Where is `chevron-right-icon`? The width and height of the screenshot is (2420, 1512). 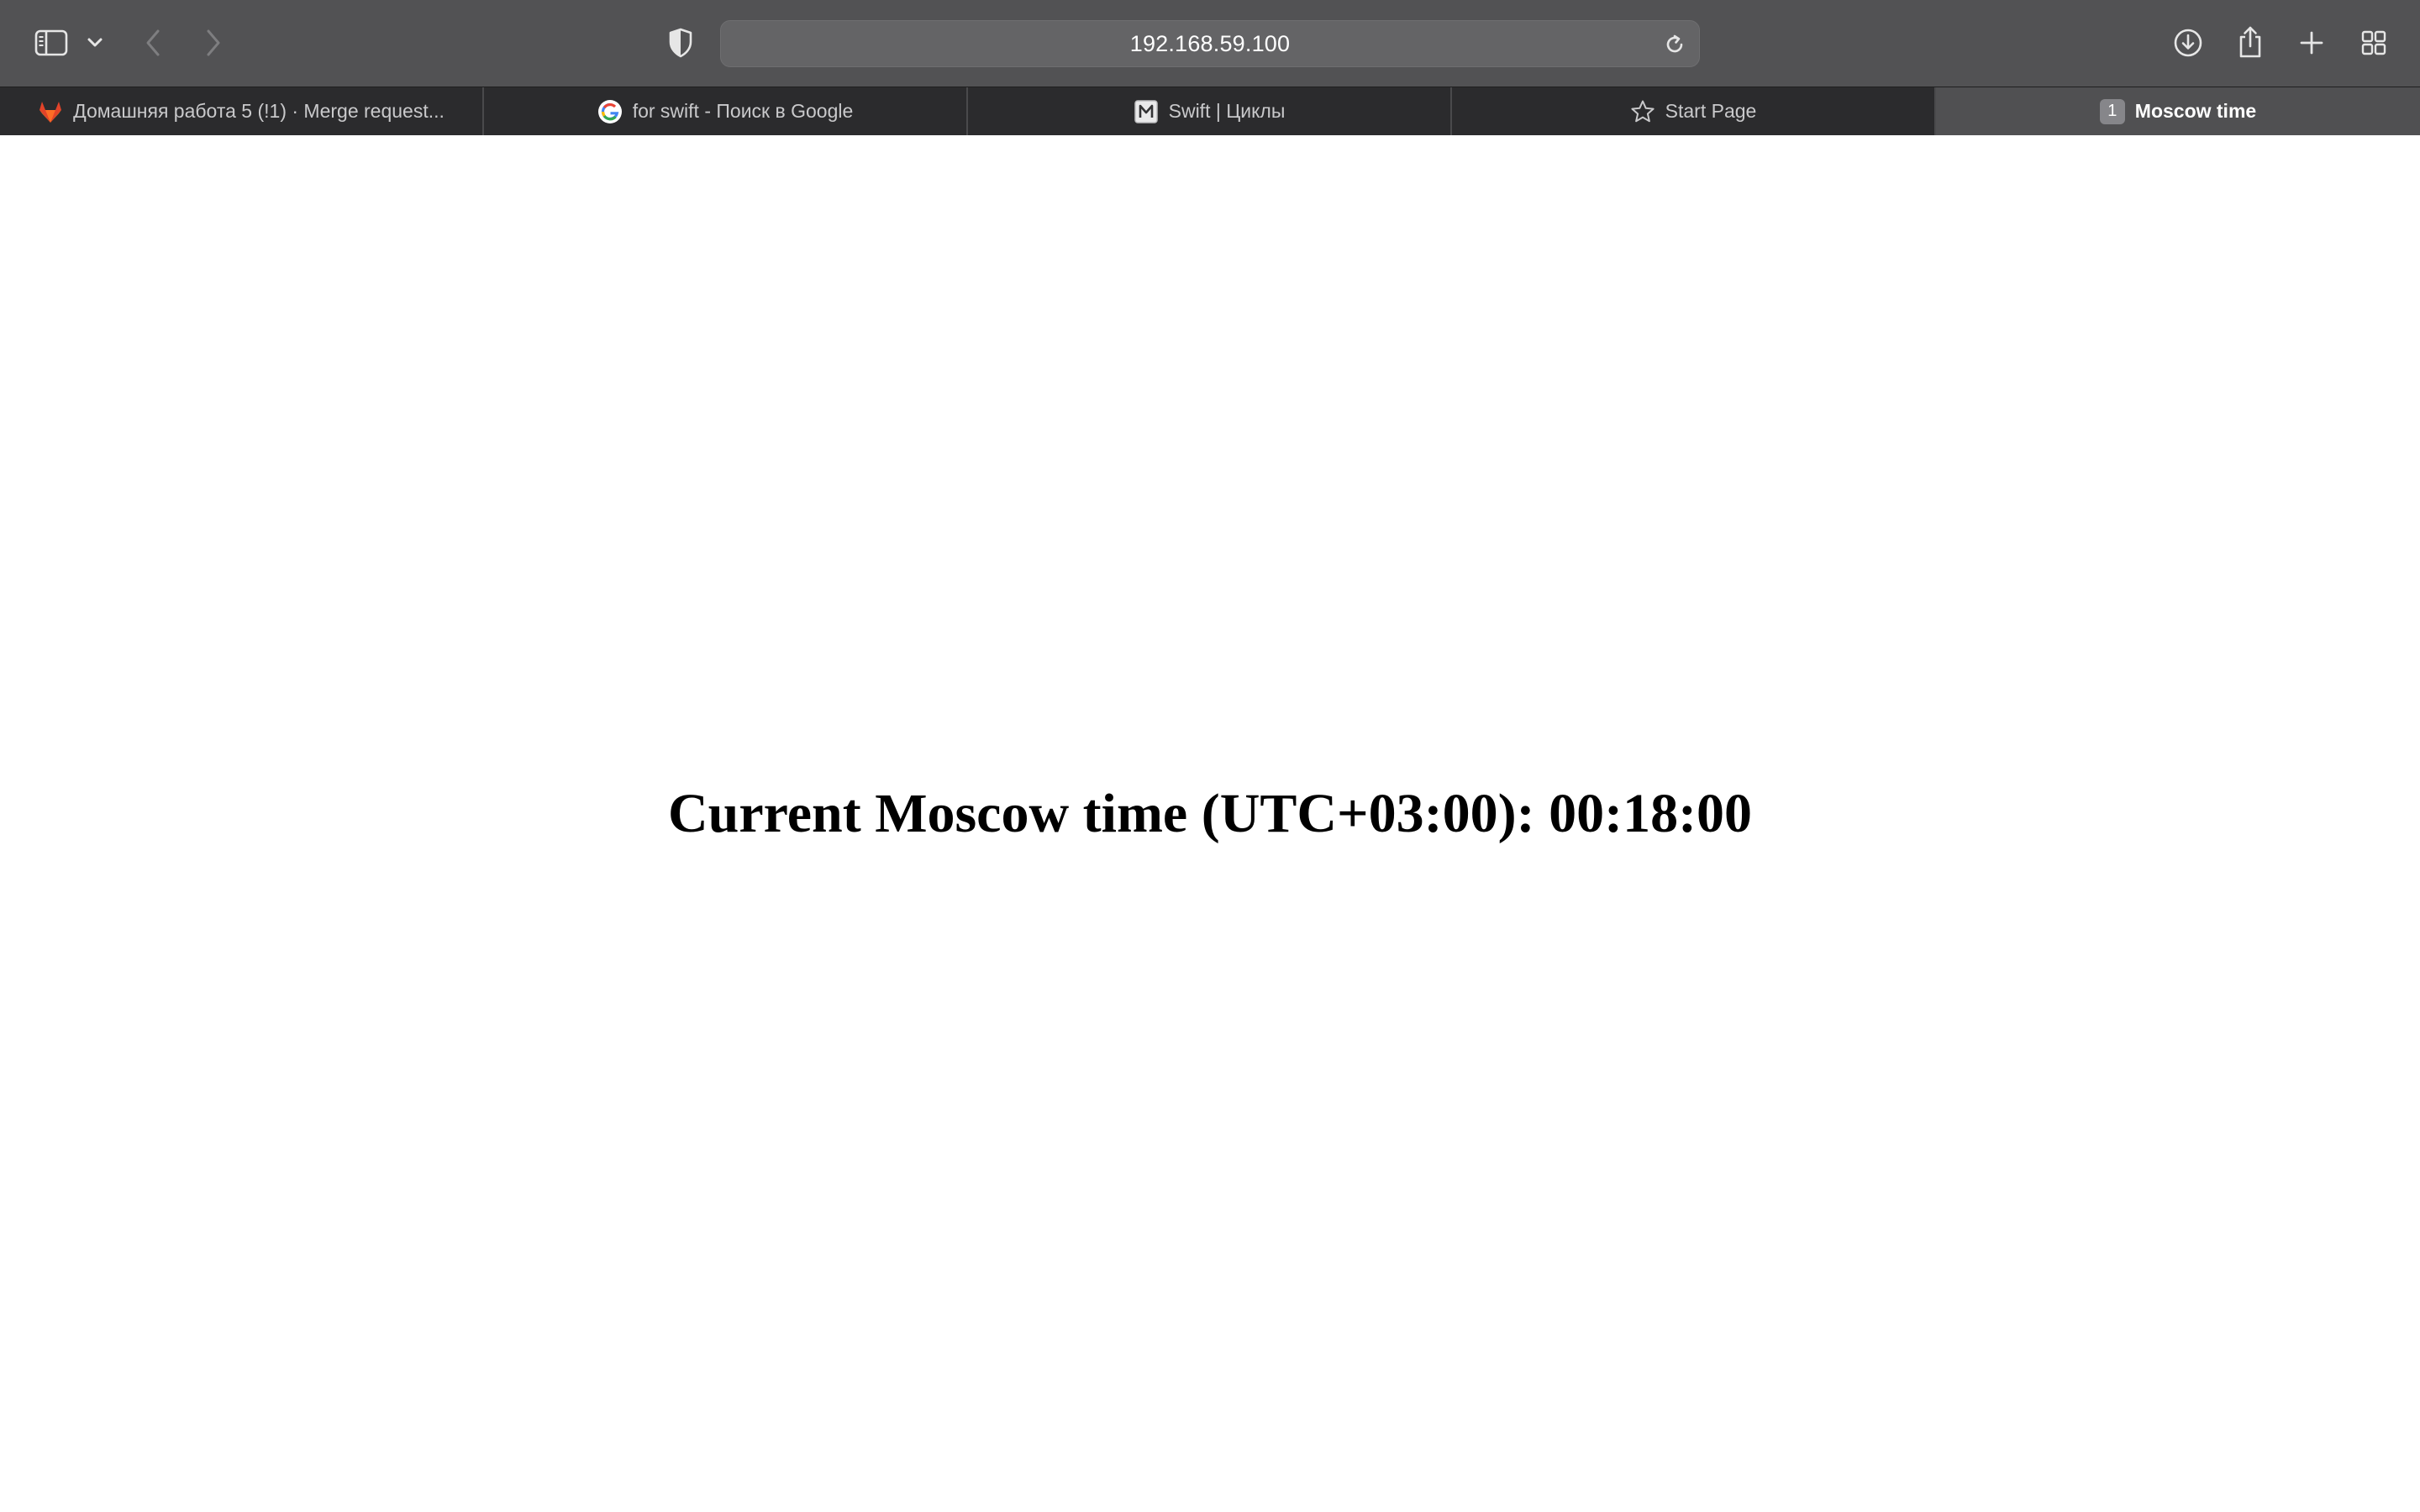
chevron-right-icon is located at coordinates (214, 43).